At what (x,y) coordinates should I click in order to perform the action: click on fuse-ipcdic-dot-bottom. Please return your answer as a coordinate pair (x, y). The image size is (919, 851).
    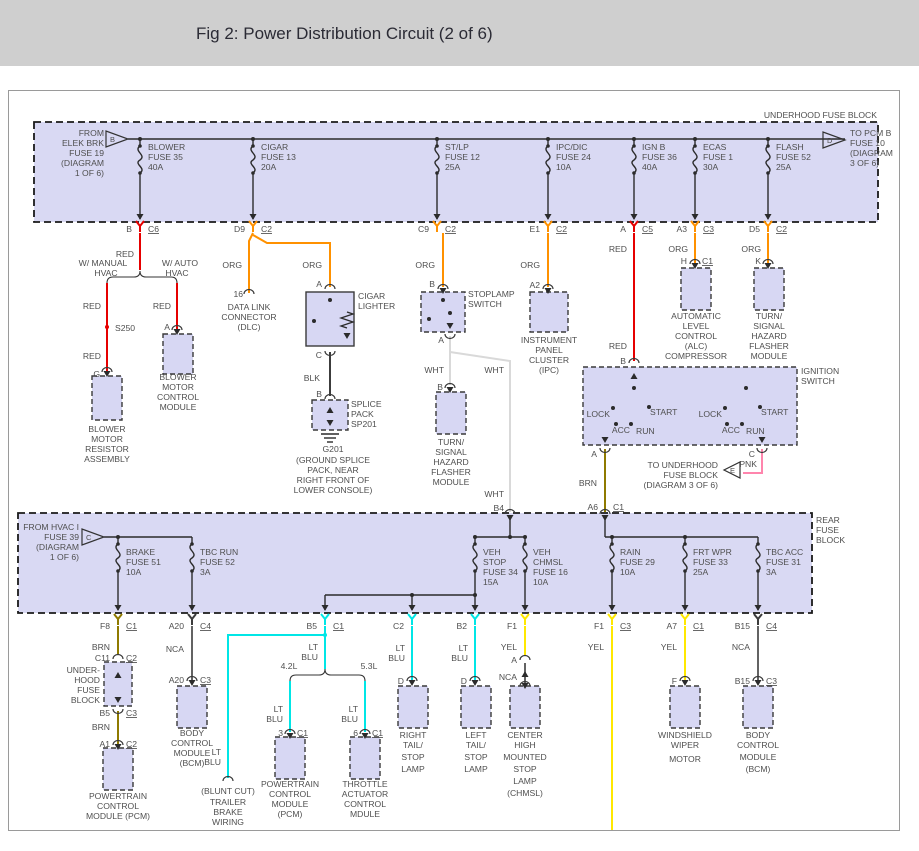
    Looking at the image, I should click on (548, 173).